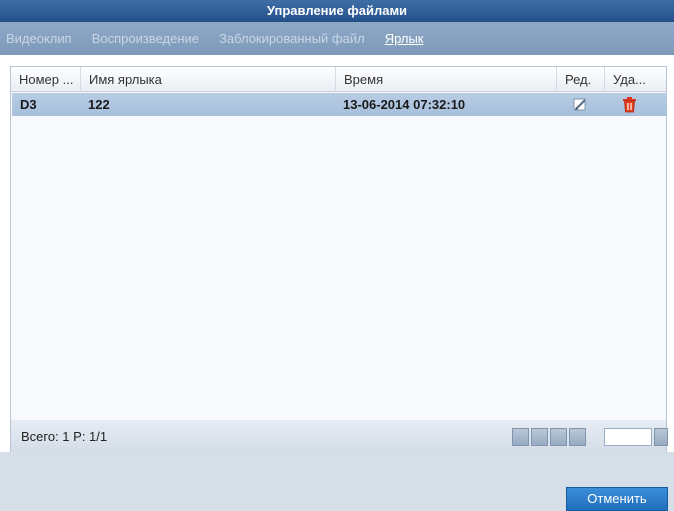 The height and width of the screenshot is (511, 674). I want to click on last-page-icon, so click(577, 437).